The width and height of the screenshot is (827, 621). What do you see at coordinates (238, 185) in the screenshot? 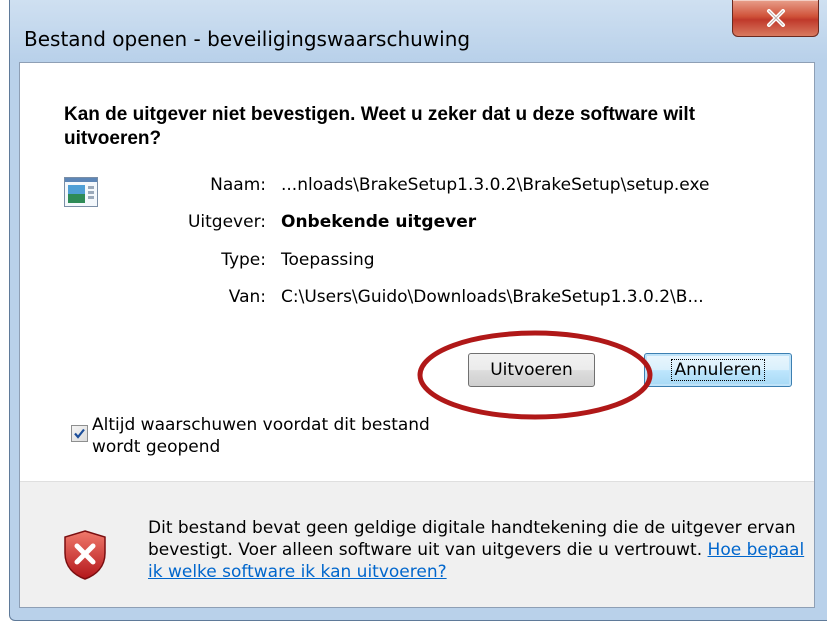
I see `field-label: Naam:` at bounding box center [238, 185].